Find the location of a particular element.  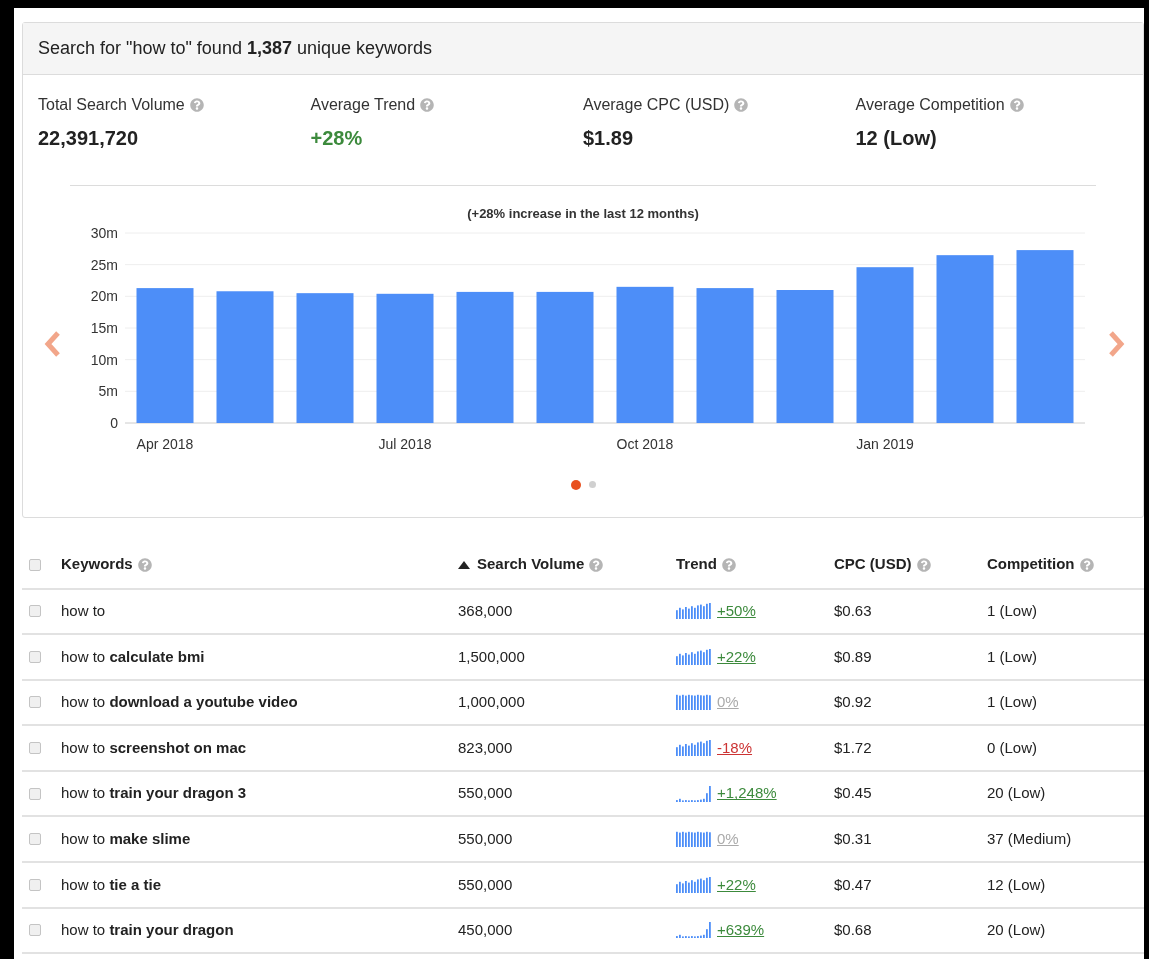

stat-value: 12 (Low) is located at coordinates (896, 138).